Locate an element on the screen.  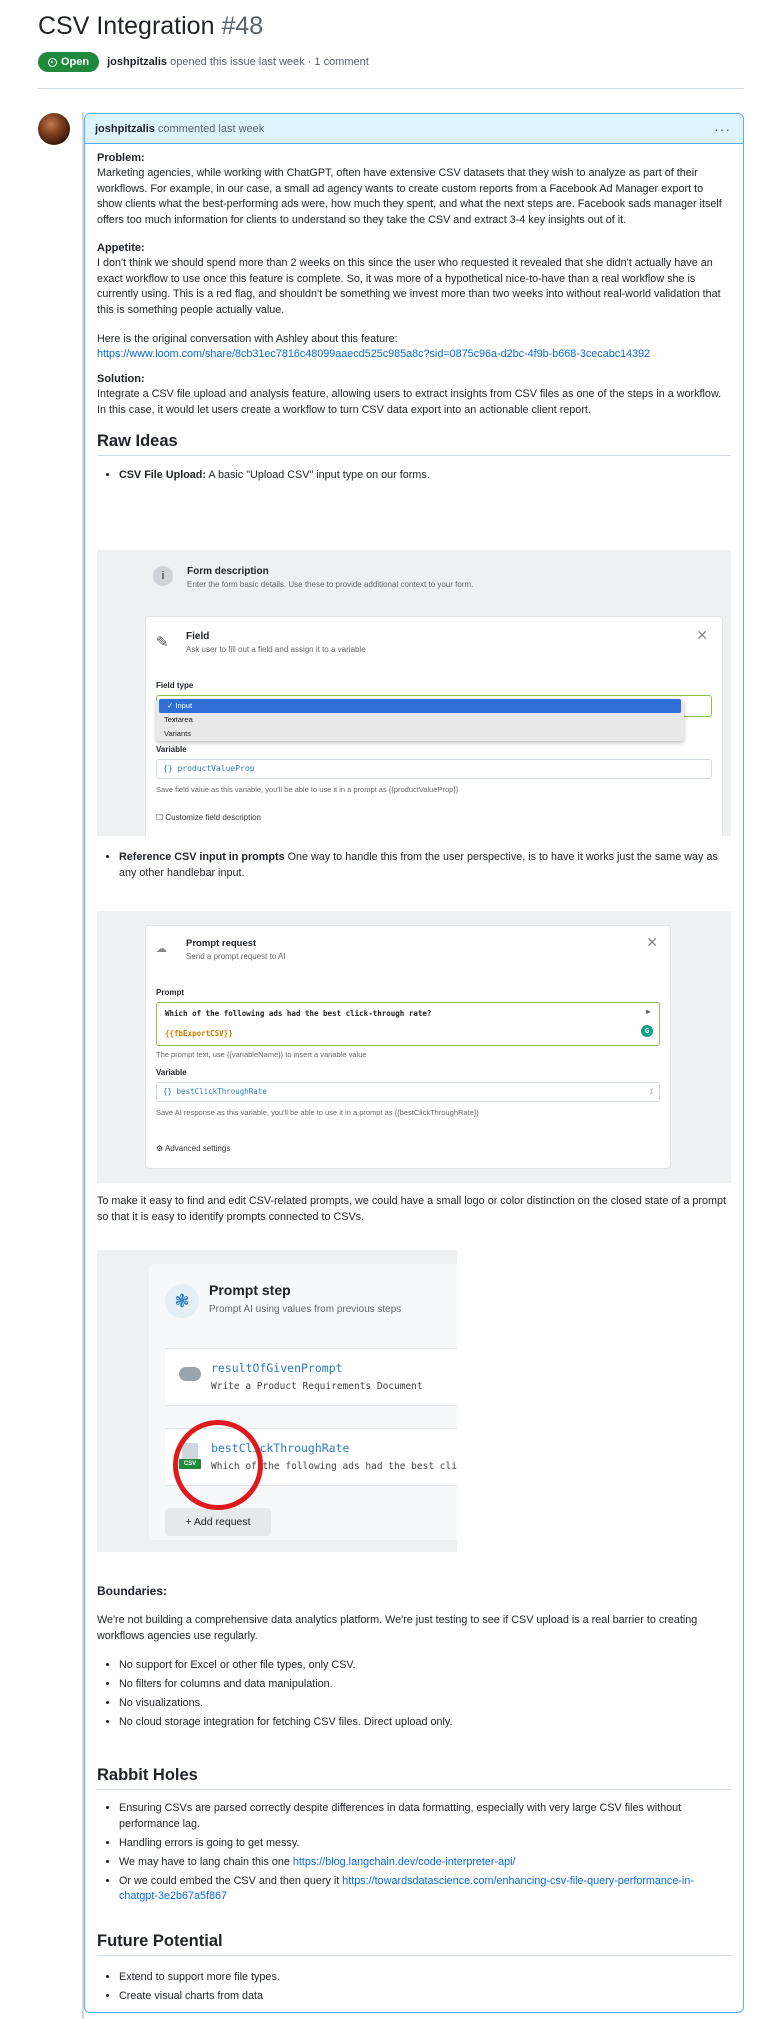
comment-time: commented last week is located at coordinates (211, 129).